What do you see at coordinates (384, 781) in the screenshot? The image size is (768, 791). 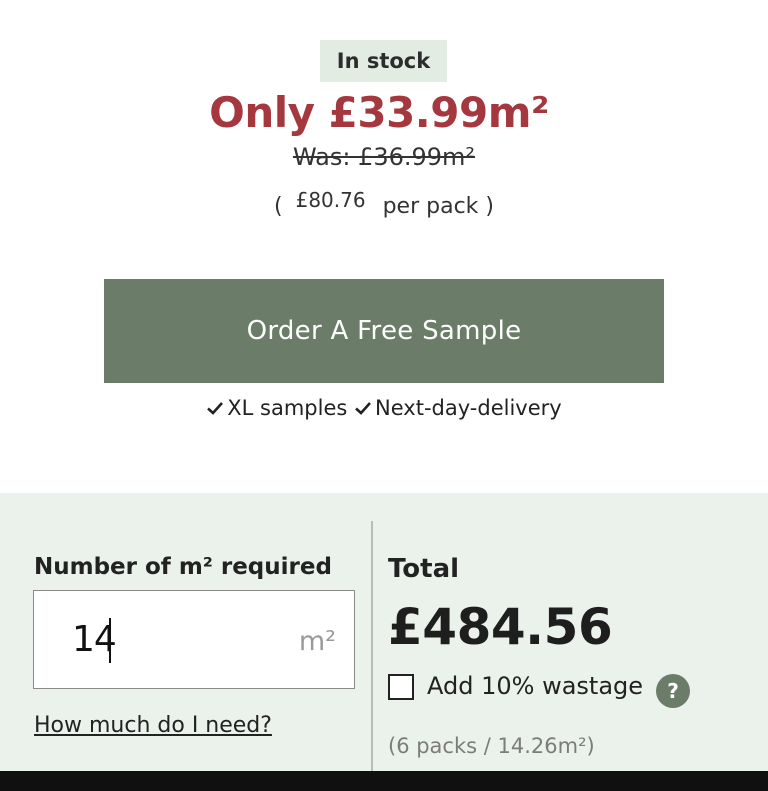 I see `bottom-bar` at bounding box center [384, 781].